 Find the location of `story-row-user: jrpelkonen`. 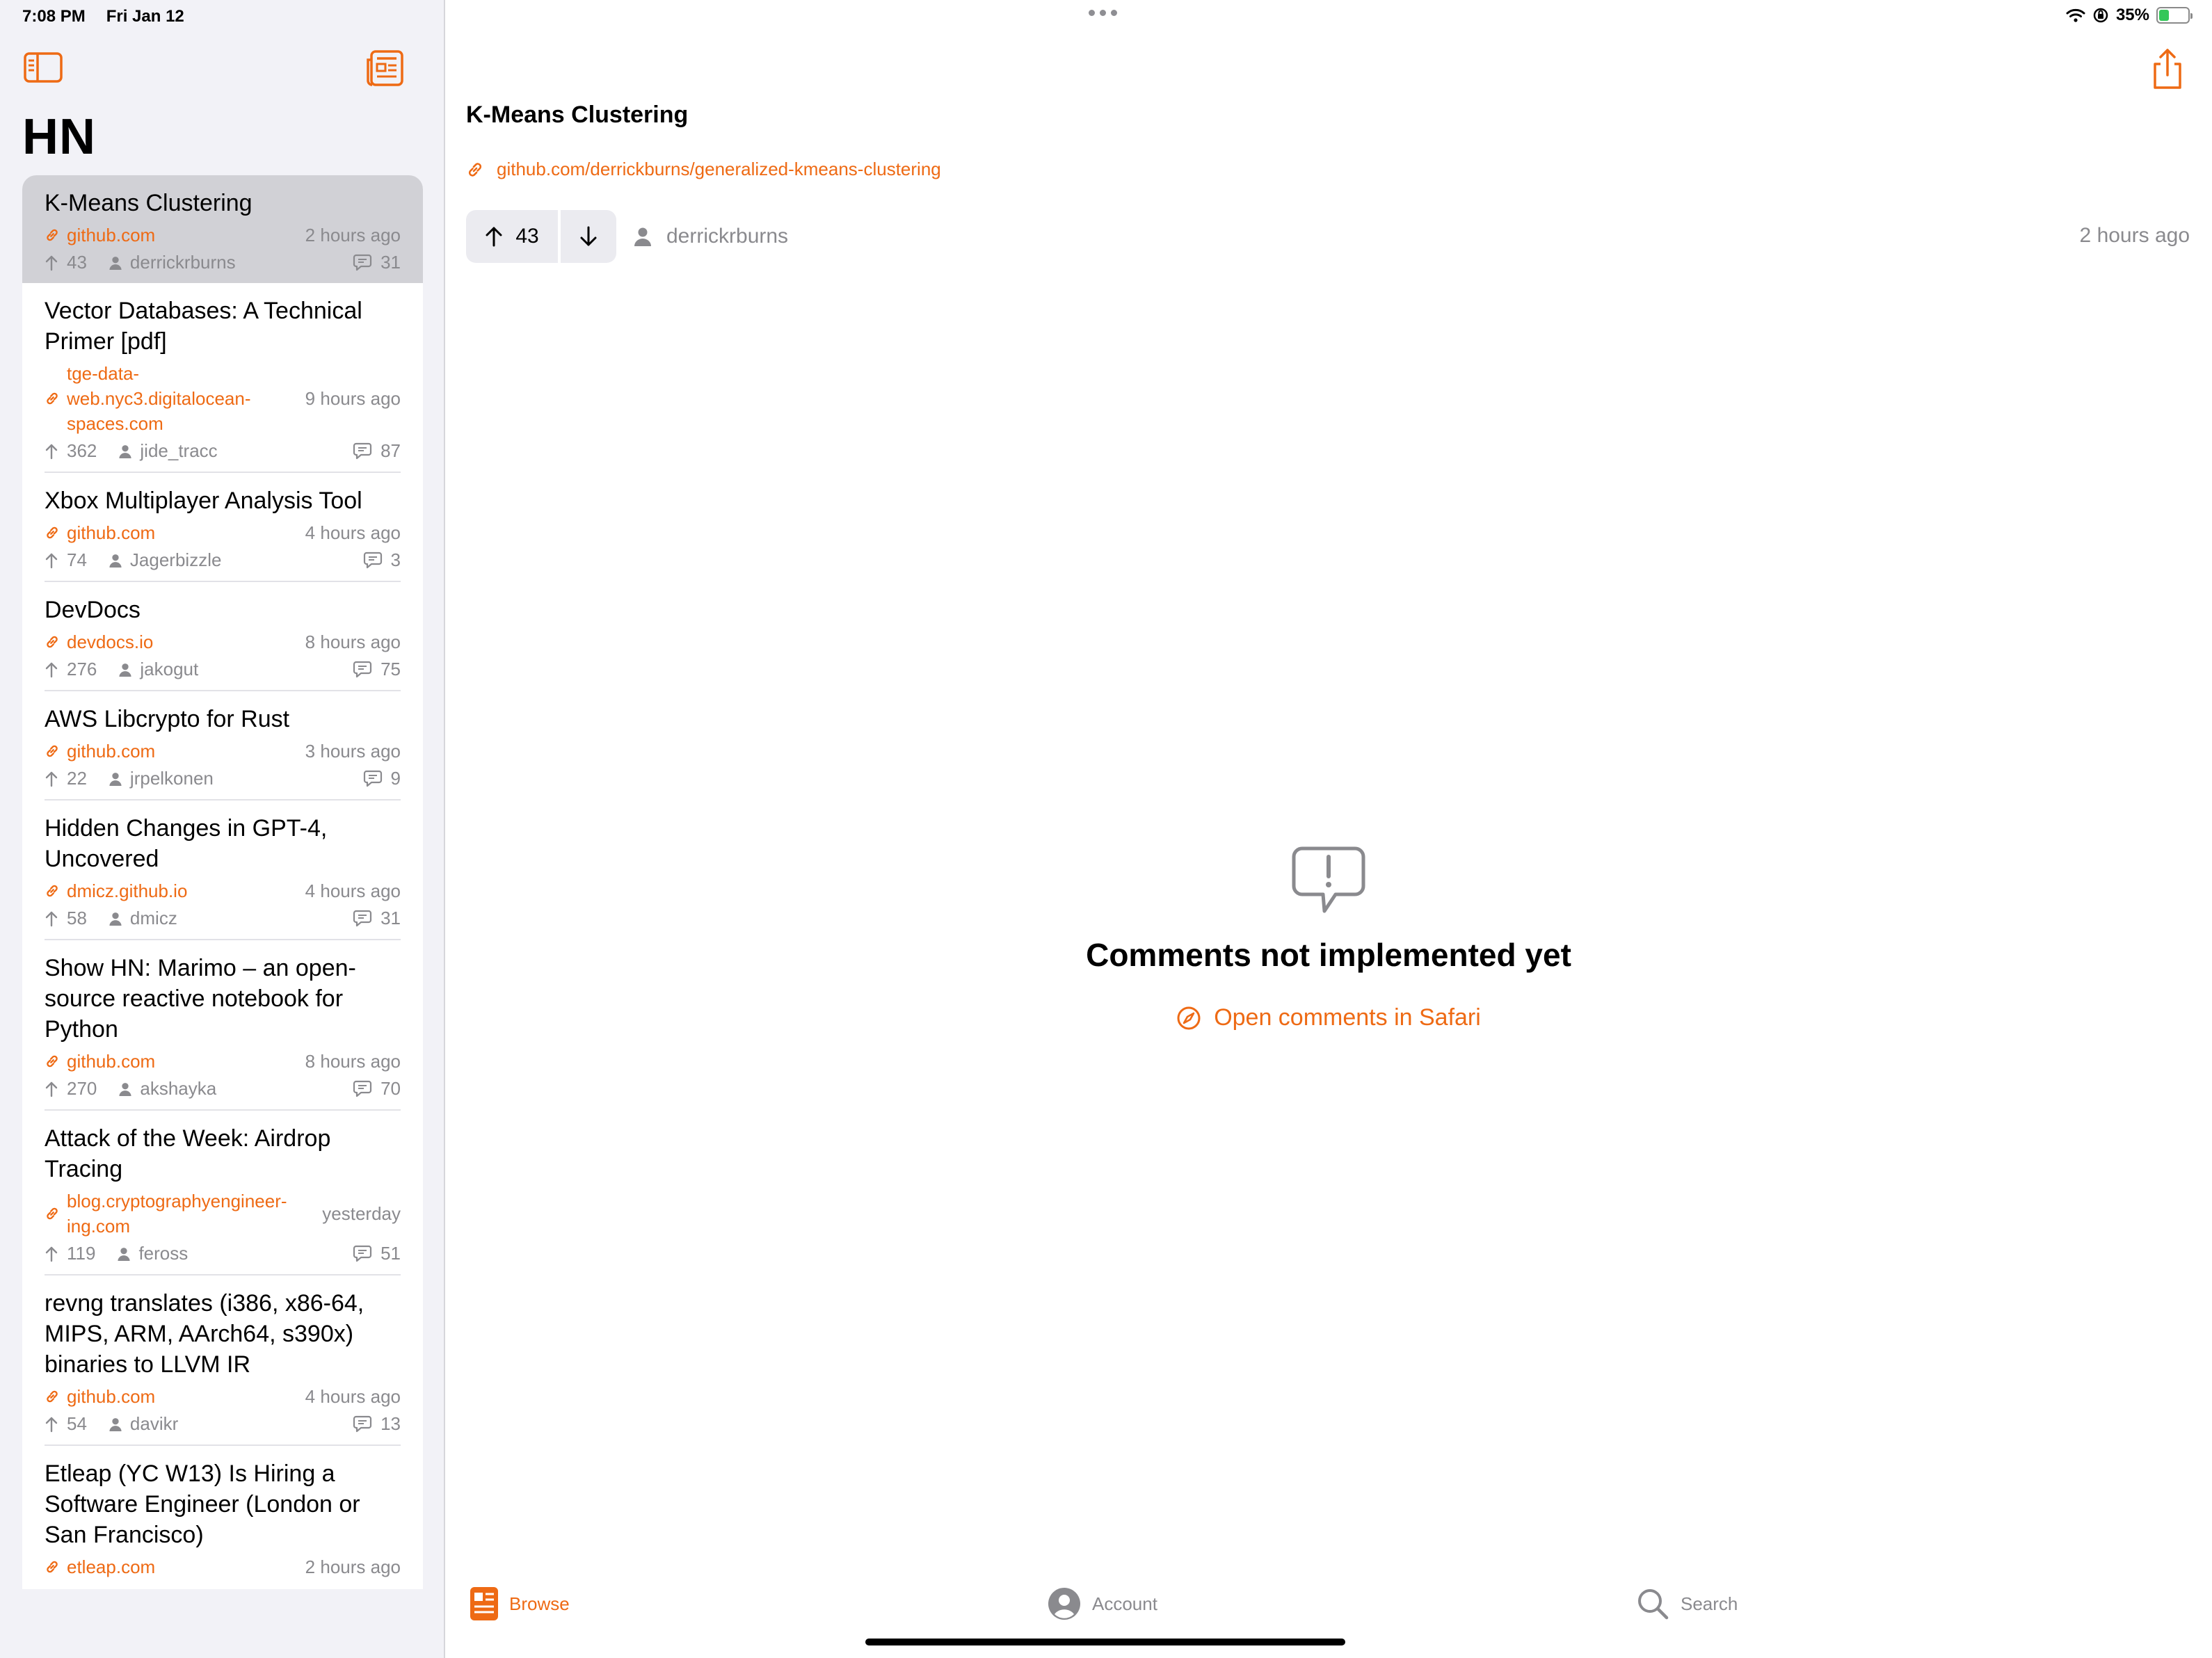

story-row-user: jrpelkonen is located at coordinates (171, 778).